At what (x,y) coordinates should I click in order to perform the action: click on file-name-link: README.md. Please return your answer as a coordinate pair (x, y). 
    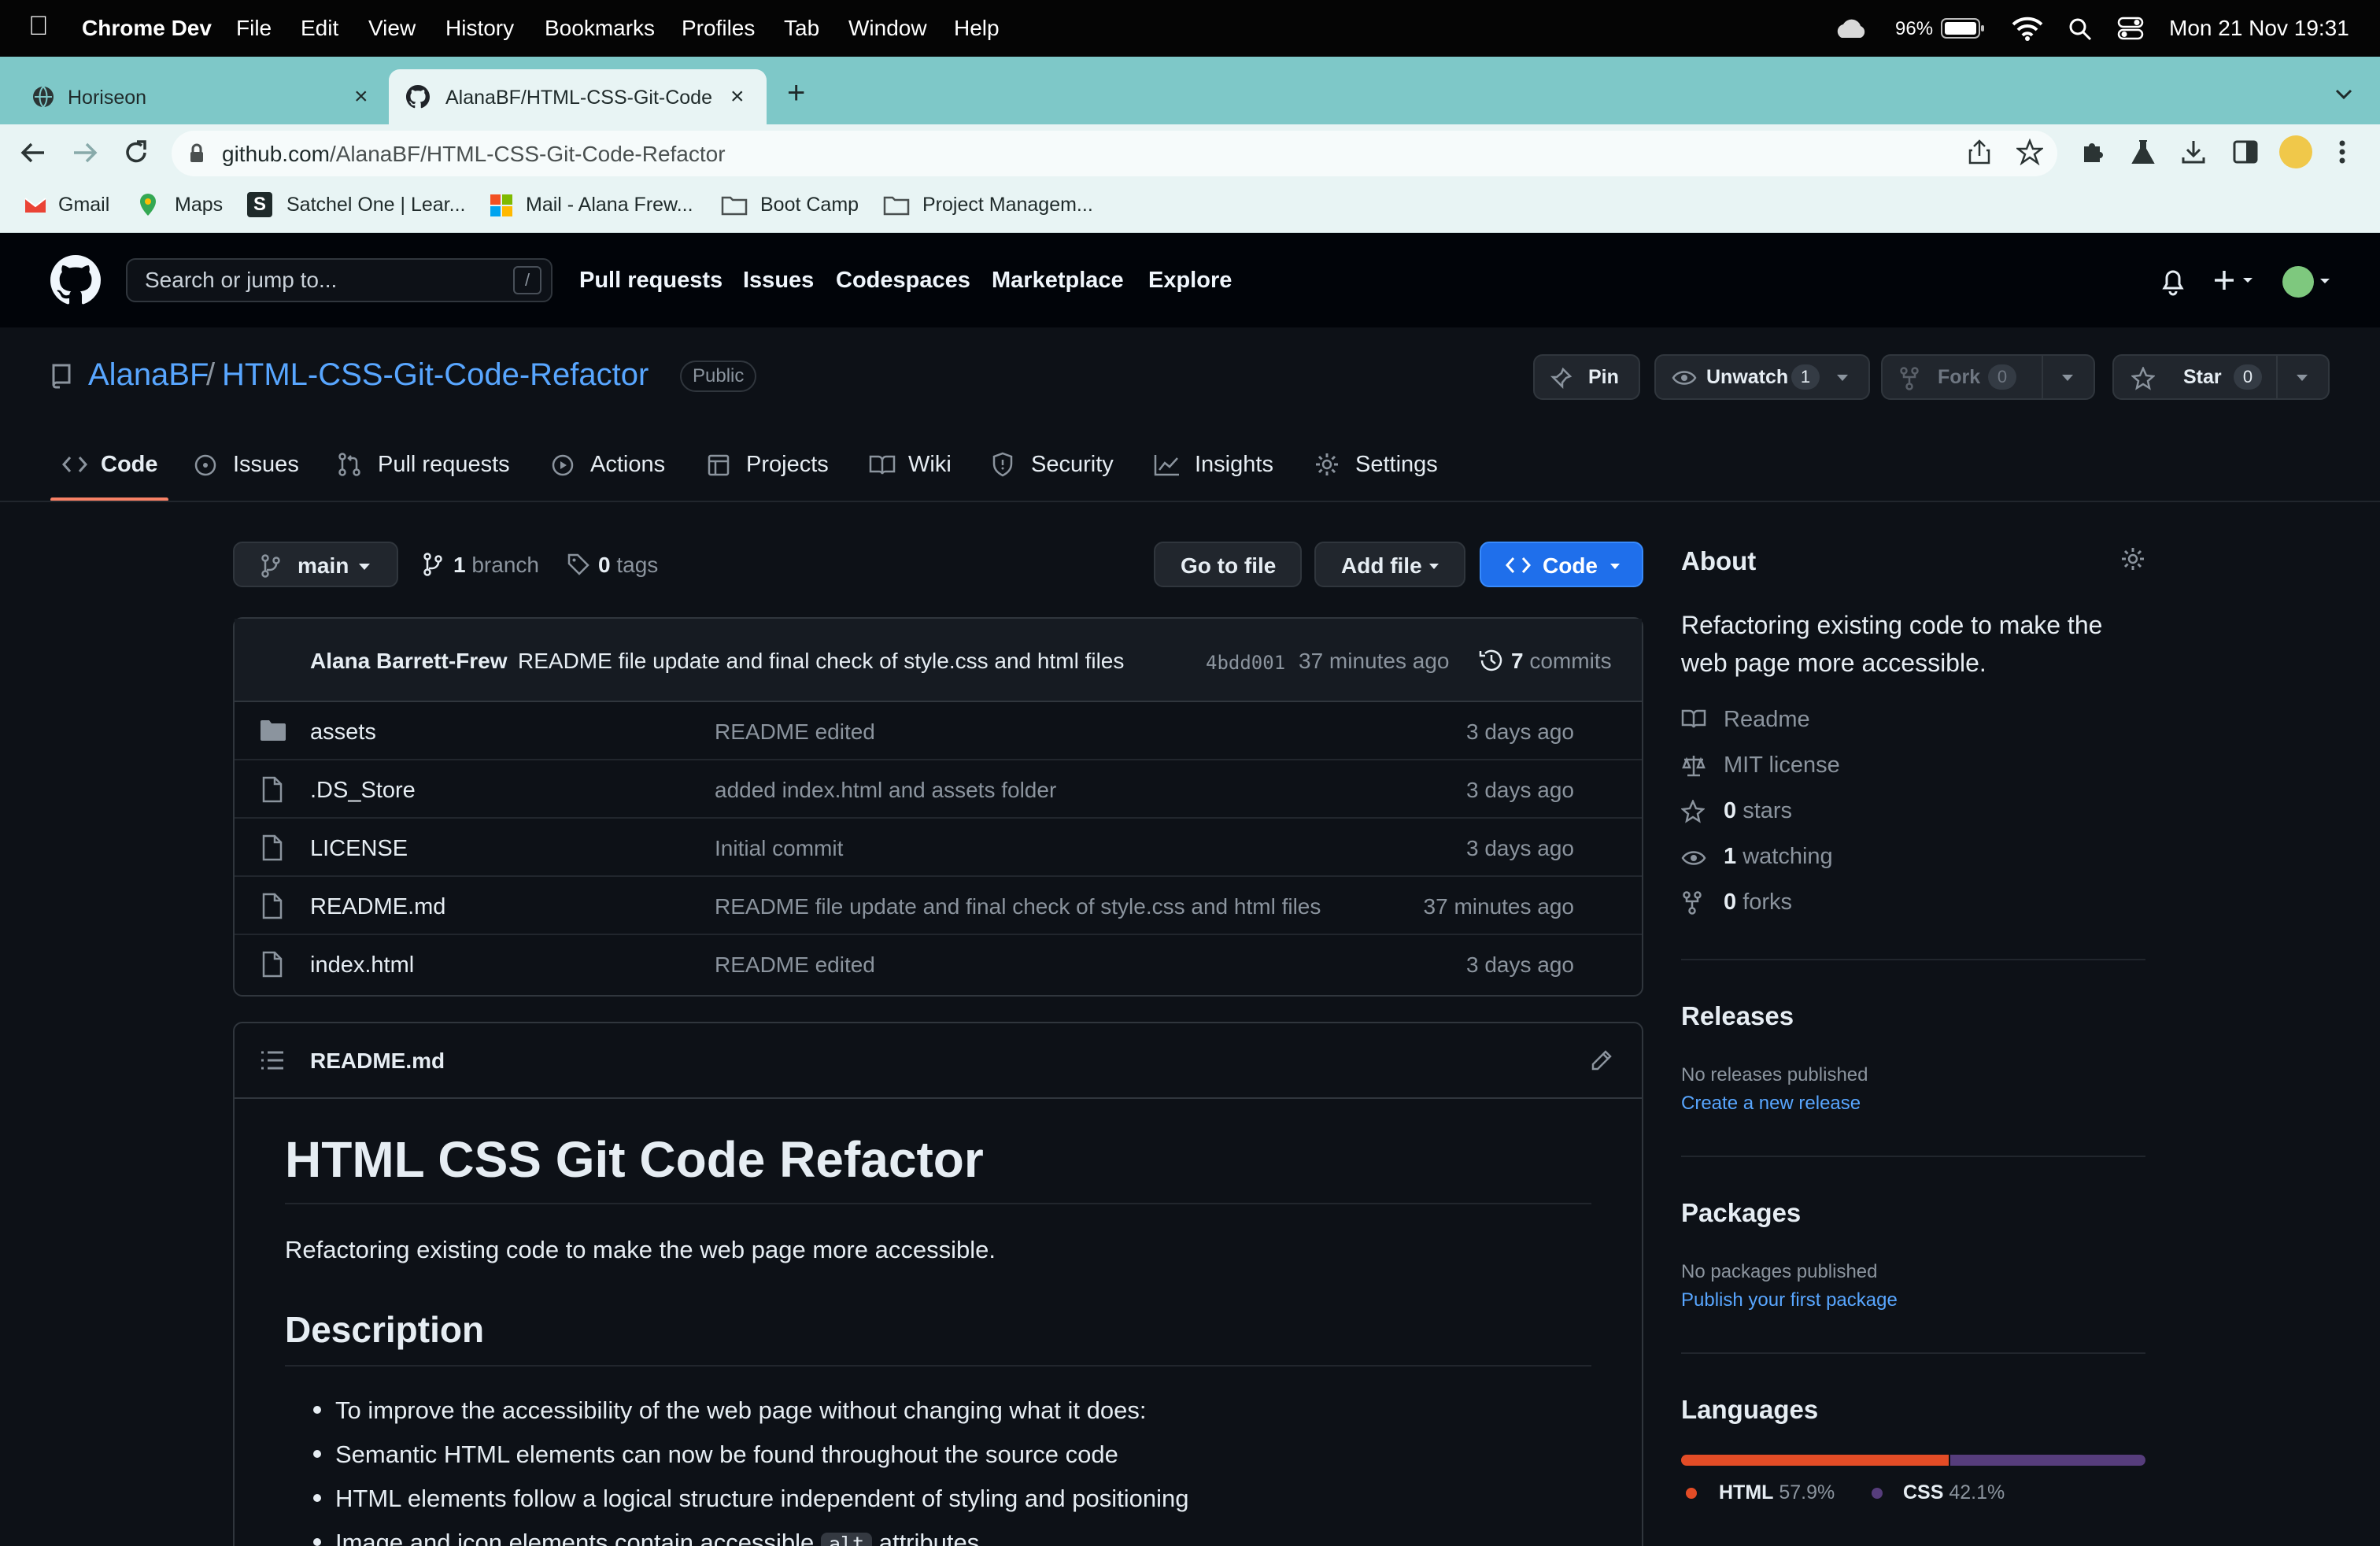
    Looking at the image, I should click on (377, 907).